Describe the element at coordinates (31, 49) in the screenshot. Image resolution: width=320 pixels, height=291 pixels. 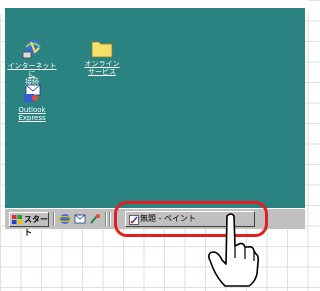
I see `internet-connect-icon` at that location.